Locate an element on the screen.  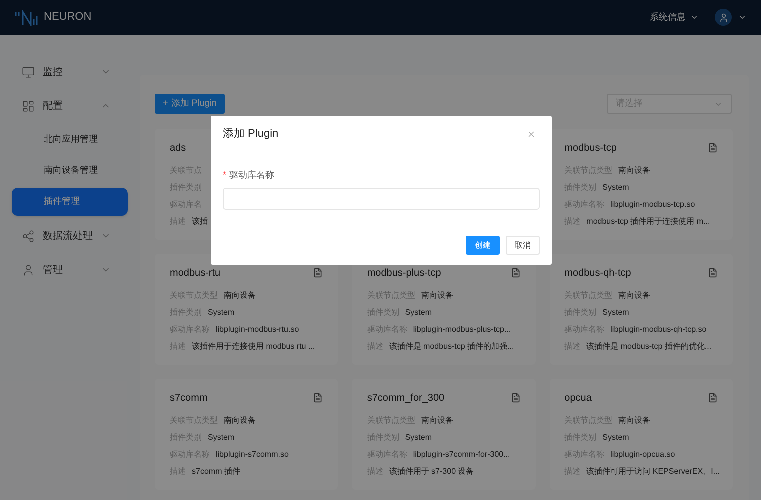
share-icon is located at coordinates (28, 236).